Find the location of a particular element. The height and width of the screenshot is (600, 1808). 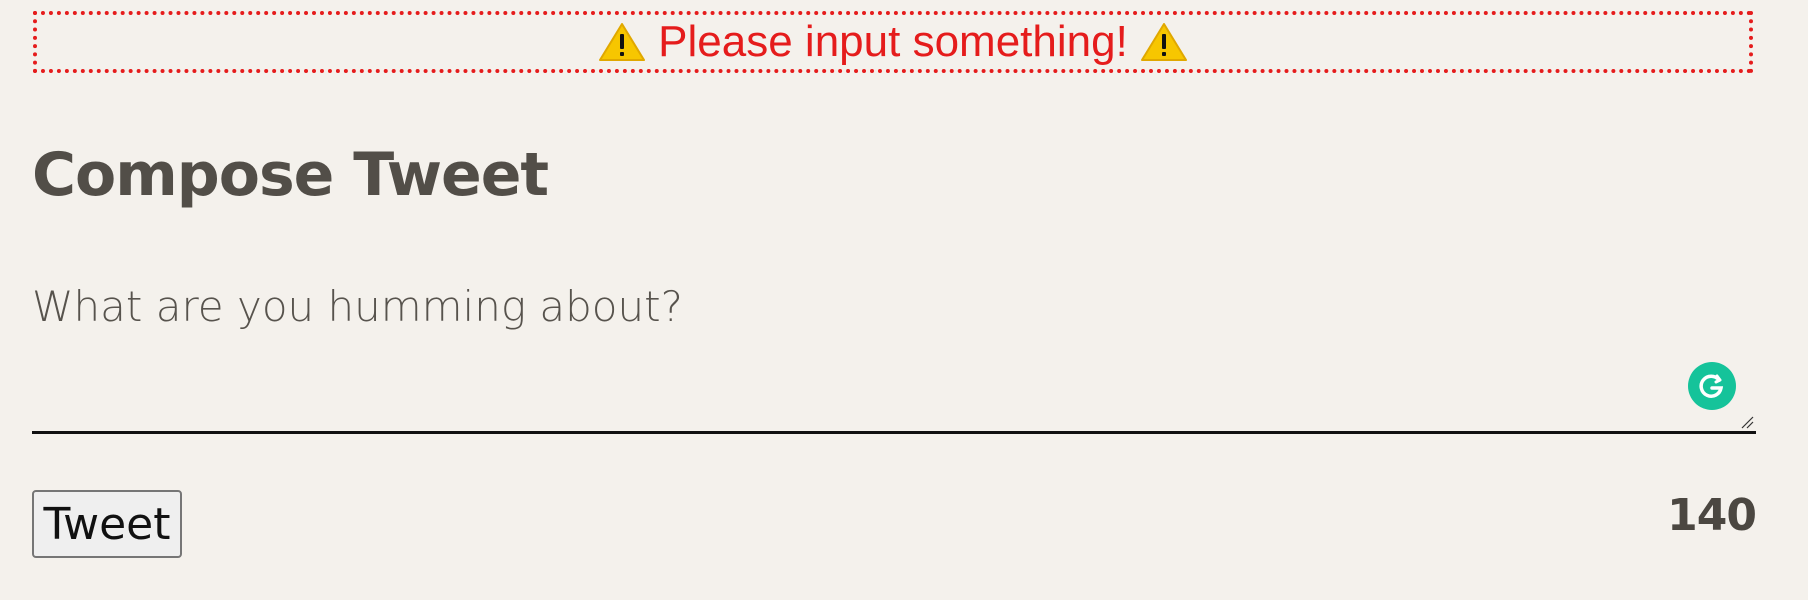

page-title: Compose Tweet is located at coordinates (290, 175).